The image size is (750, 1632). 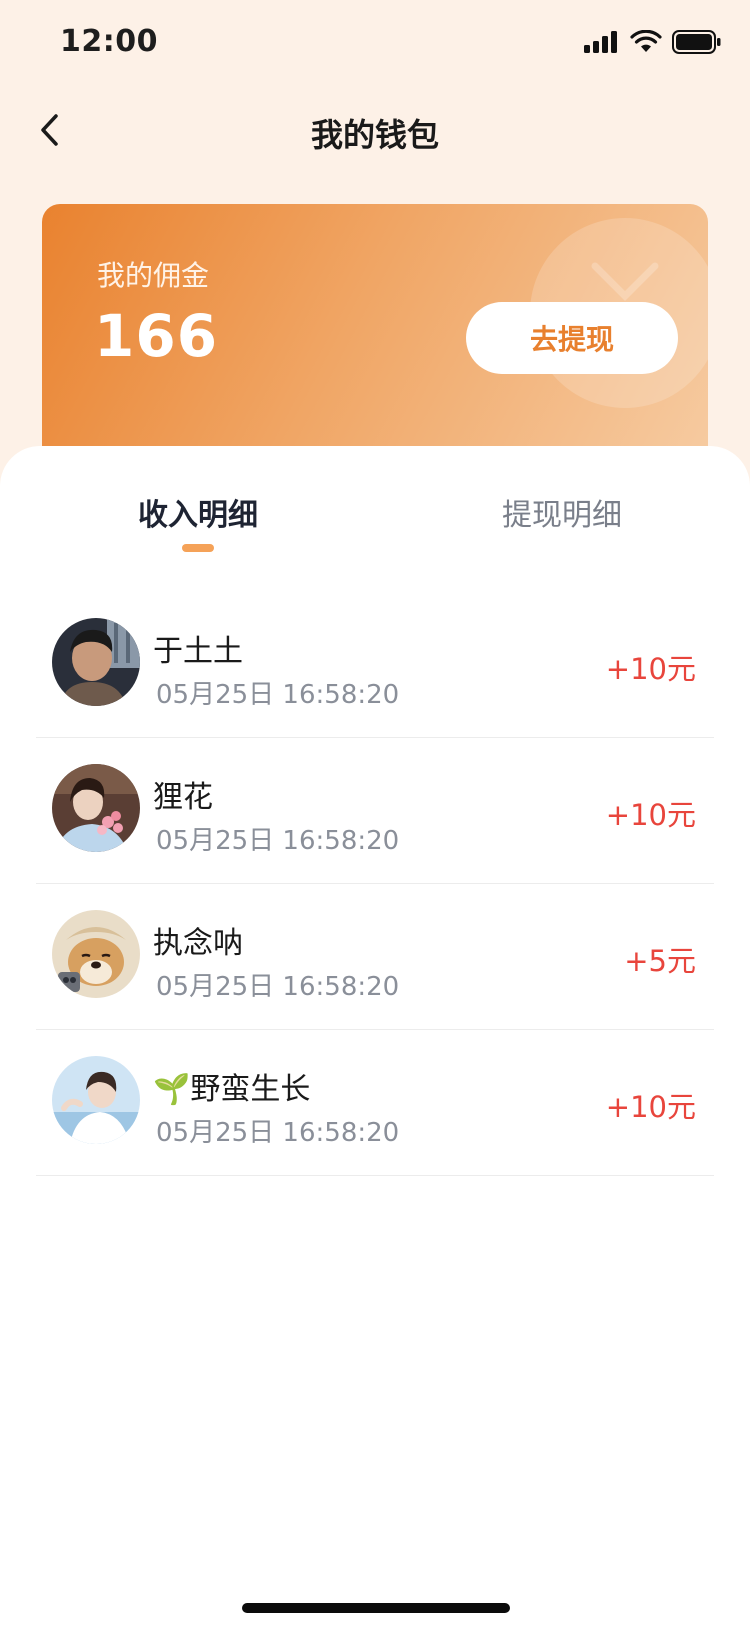 What do you see at coordinates (562, 512) in the screenshot?
I see `tab-withdraw-details: 提现明细` at bounding box center [562, 512].